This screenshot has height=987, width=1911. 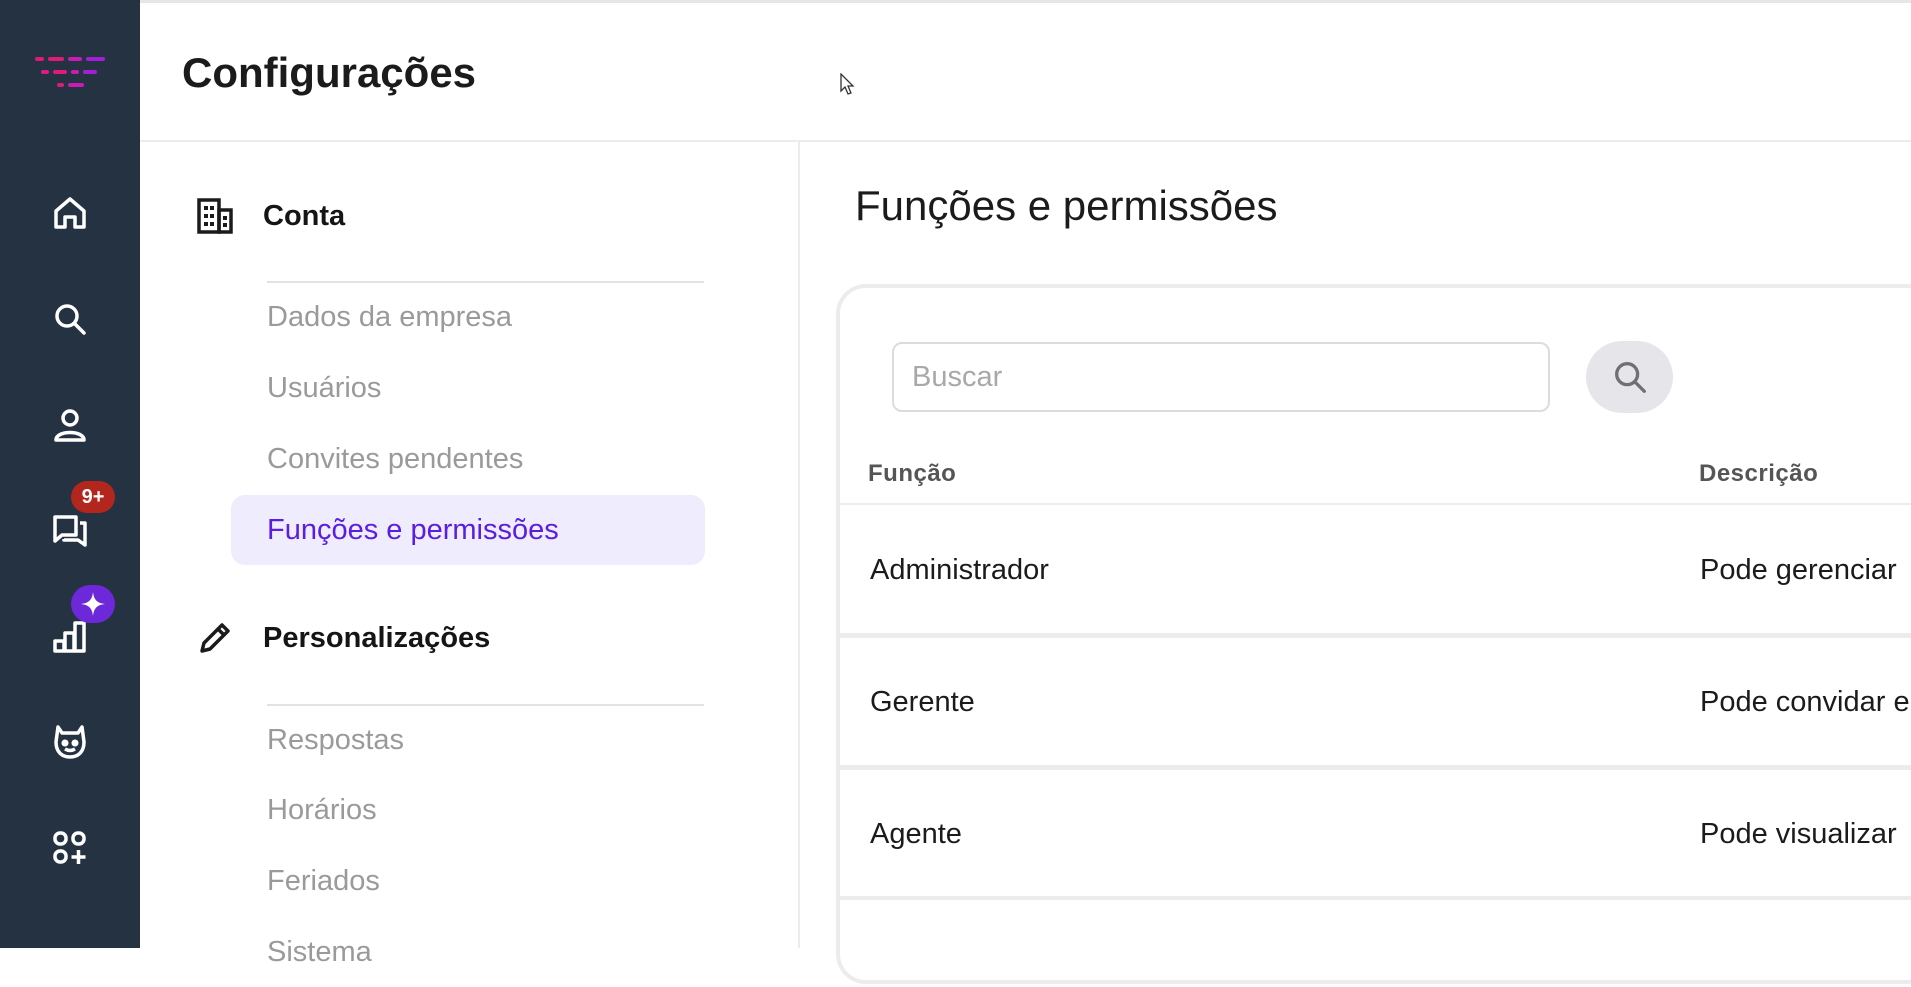 What do you see at coordinates (468, 810) in the screenshot?
I see `menu-item-horarios: Horários` at bounding box center [468, 810].